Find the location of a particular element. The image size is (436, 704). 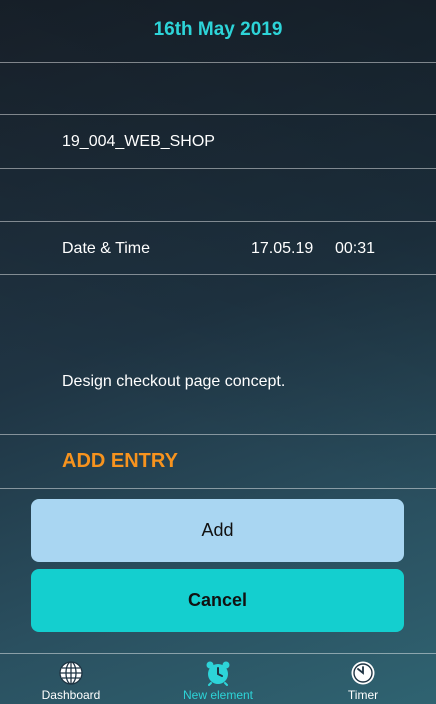

bottom-navigation: Dashboard New element Timer is located at coordinates (218, 678).